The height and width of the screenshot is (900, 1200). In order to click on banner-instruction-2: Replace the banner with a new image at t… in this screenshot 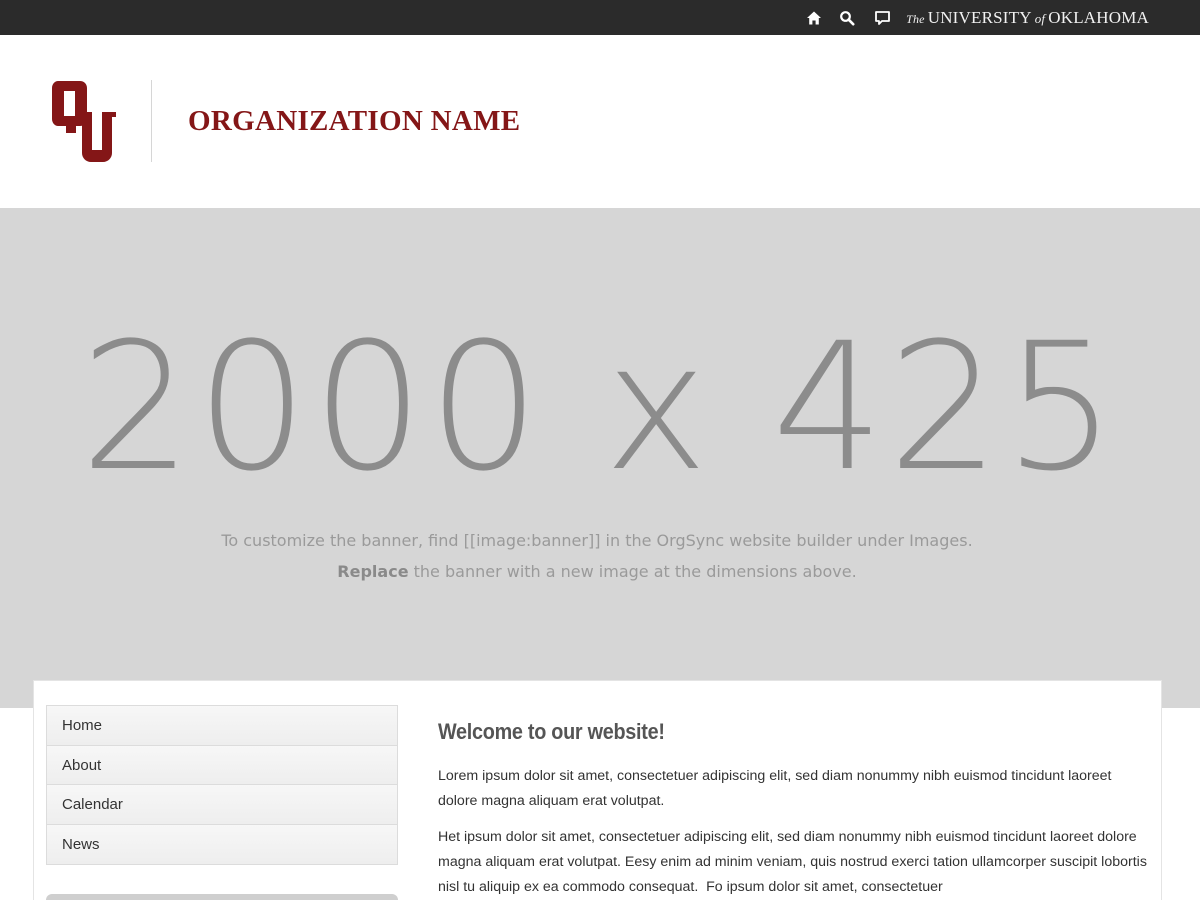, I will do `click(600, 571)`.